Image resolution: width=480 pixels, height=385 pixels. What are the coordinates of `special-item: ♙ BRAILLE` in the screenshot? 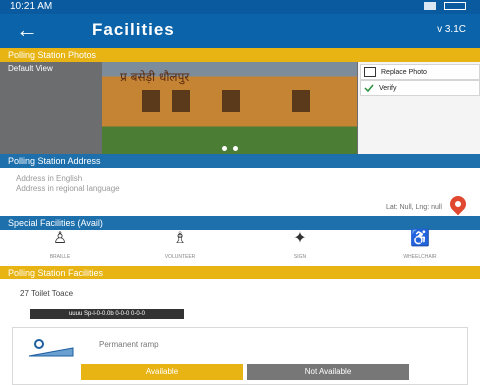 It's located at (60, 248).